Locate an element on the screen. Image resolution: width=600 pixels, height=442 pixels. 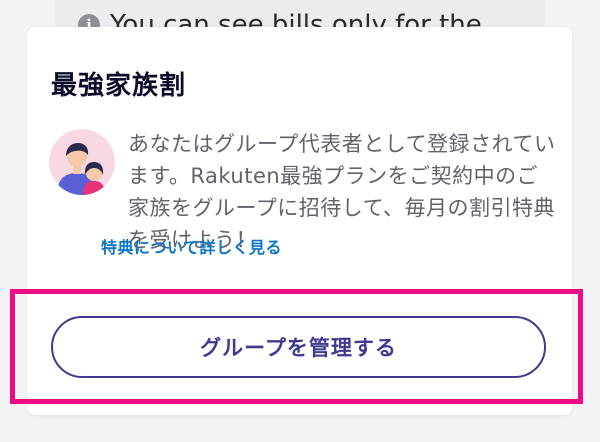
benefits-detail-link: 特典について詳しく見る is located at coordinates (191, 246).